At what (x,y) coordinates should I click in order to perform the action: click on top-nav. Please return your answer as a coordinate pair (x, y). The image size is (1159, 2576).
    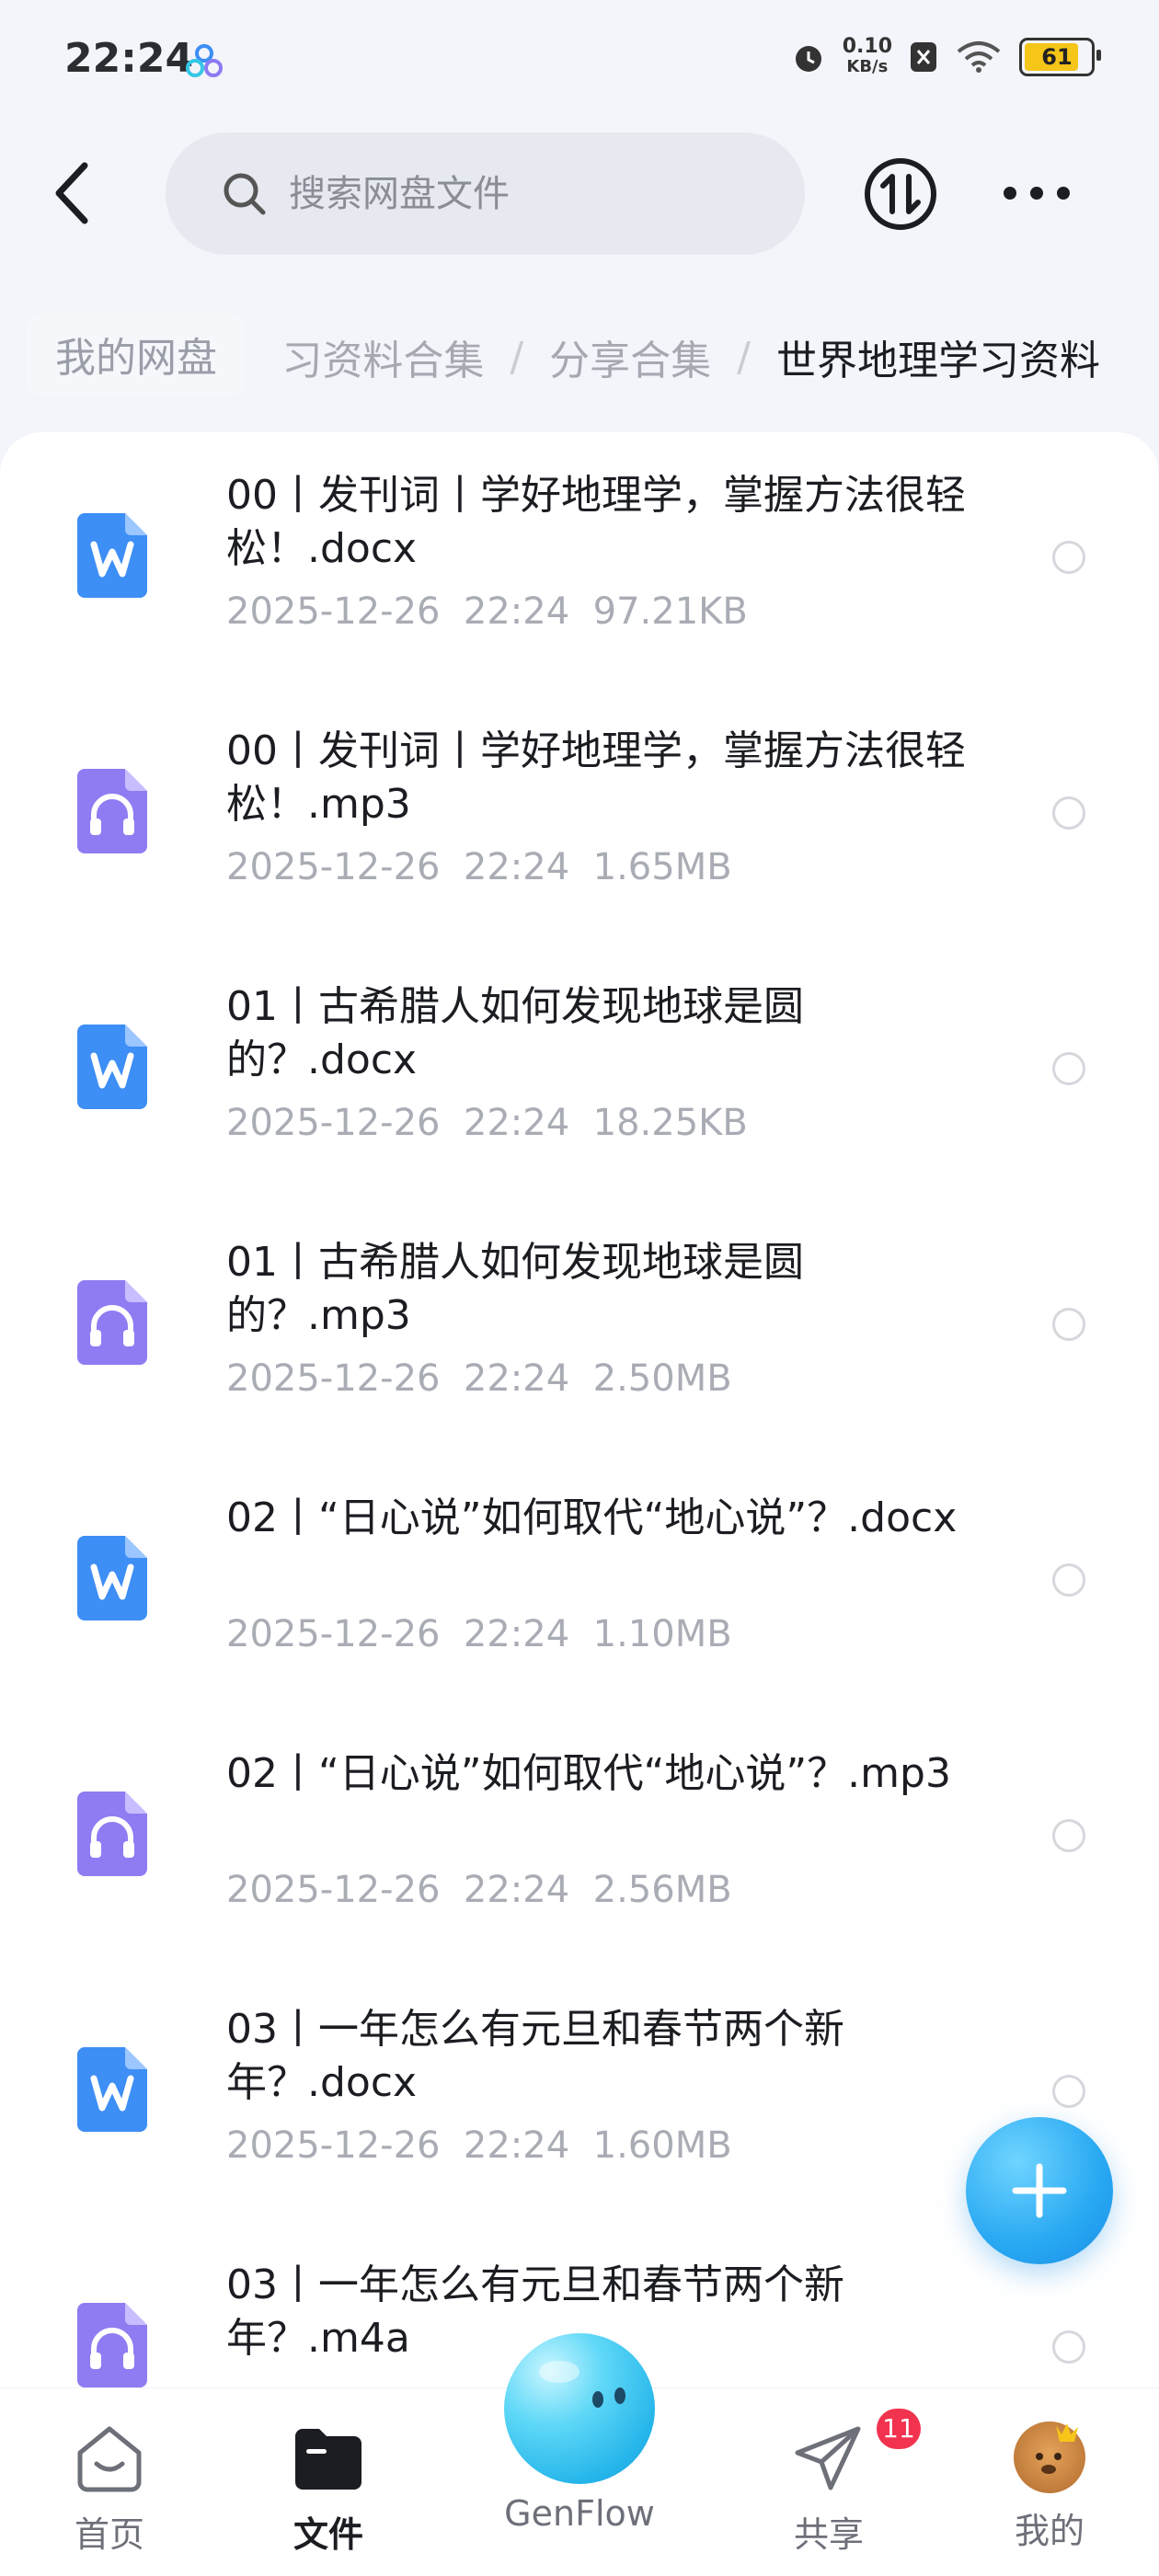
    Looking at the image, I should click on (579, 194).